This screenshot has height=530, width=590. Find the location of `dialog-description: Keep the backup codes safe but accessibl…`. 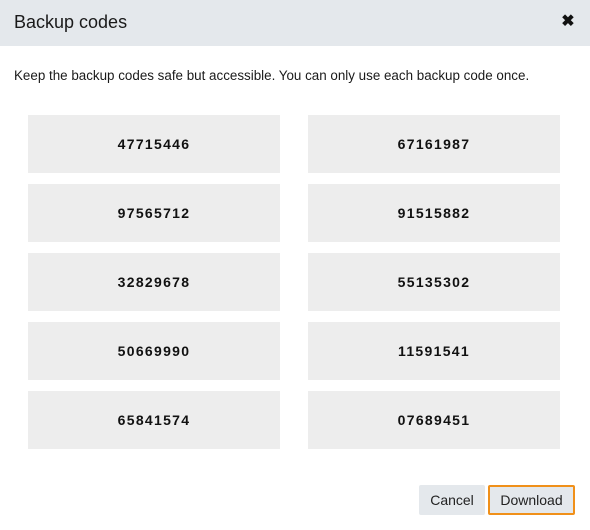

dialog-description: Keep the backup codes safe but accessibl… is located at coordinates (272, 75).